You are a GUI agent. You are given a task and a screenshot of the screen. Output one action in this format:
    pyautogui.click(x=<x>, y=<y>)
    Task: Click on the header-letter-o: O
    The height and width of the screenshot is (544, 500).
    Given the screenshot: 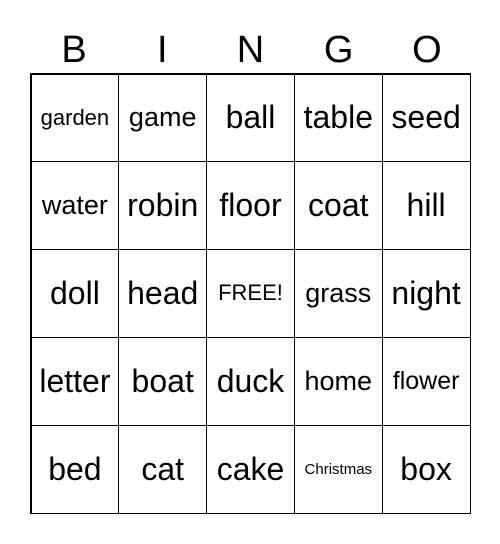 What is the action you would take?
    pyautogui.click(x=427, y=50)
    